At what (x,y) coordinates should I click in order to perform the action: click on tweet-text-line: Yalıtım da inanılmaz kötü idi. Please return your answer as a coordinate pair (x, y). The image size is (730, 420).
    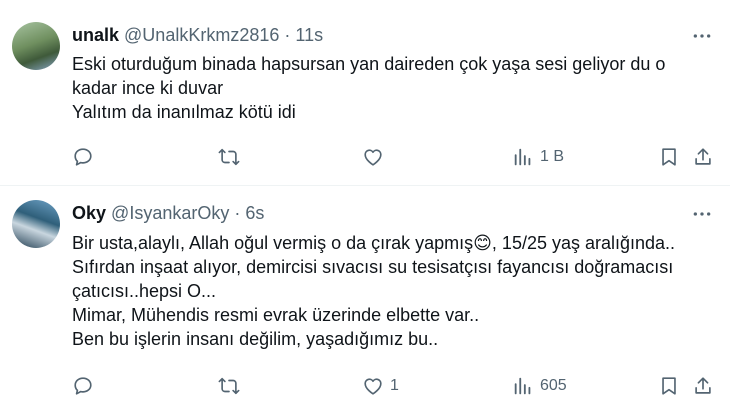
    Looking at the image, I should click on (184, 112).